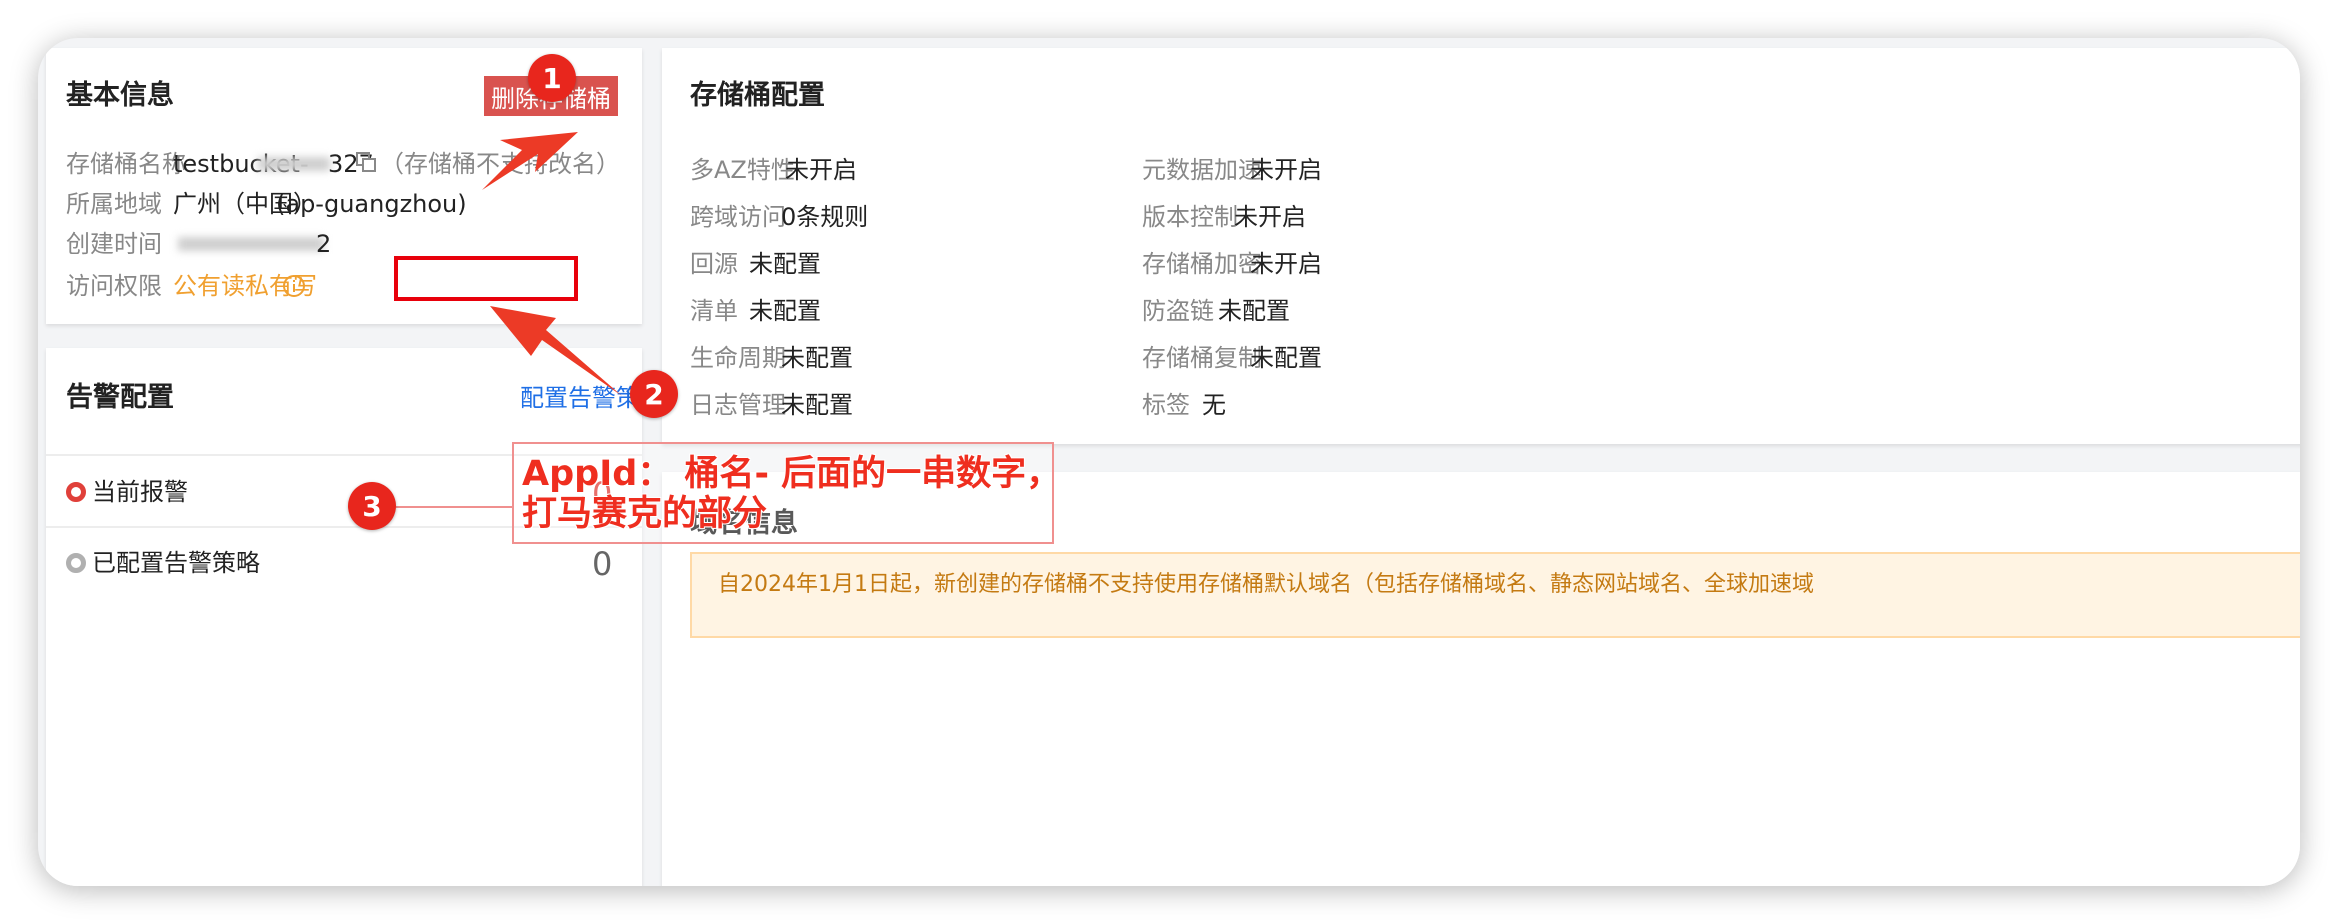 The image size is (2338, 924). What do you see at coordinates (76, 492) in the screenshot?
I see `alarm-active-icon` at bounding box center [76, 492].